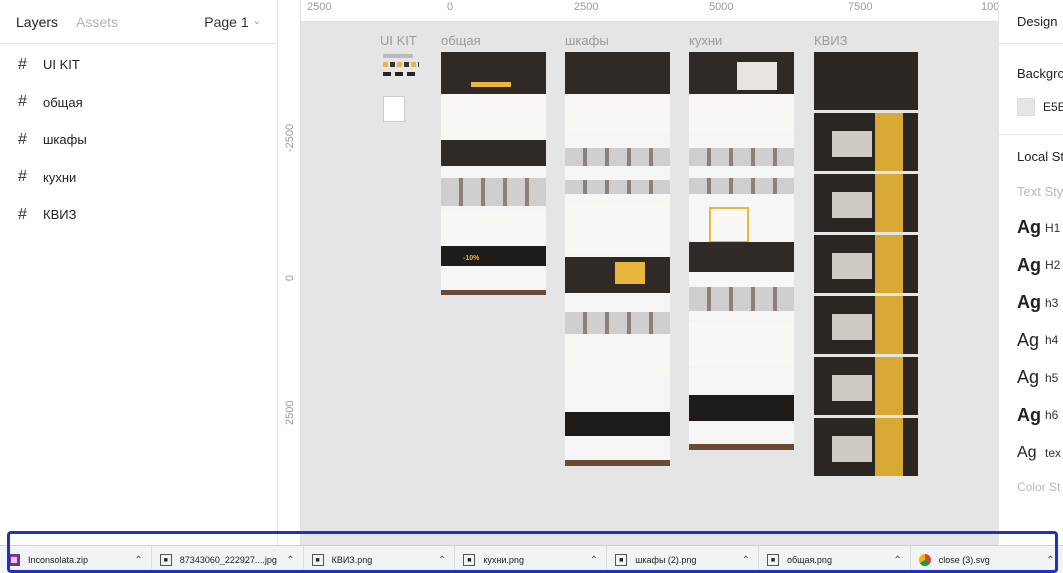  What do you see at coordinates (97, 22) in the screenshot?
I see `tab-assets: Assets` at bounding box center [97, 22].